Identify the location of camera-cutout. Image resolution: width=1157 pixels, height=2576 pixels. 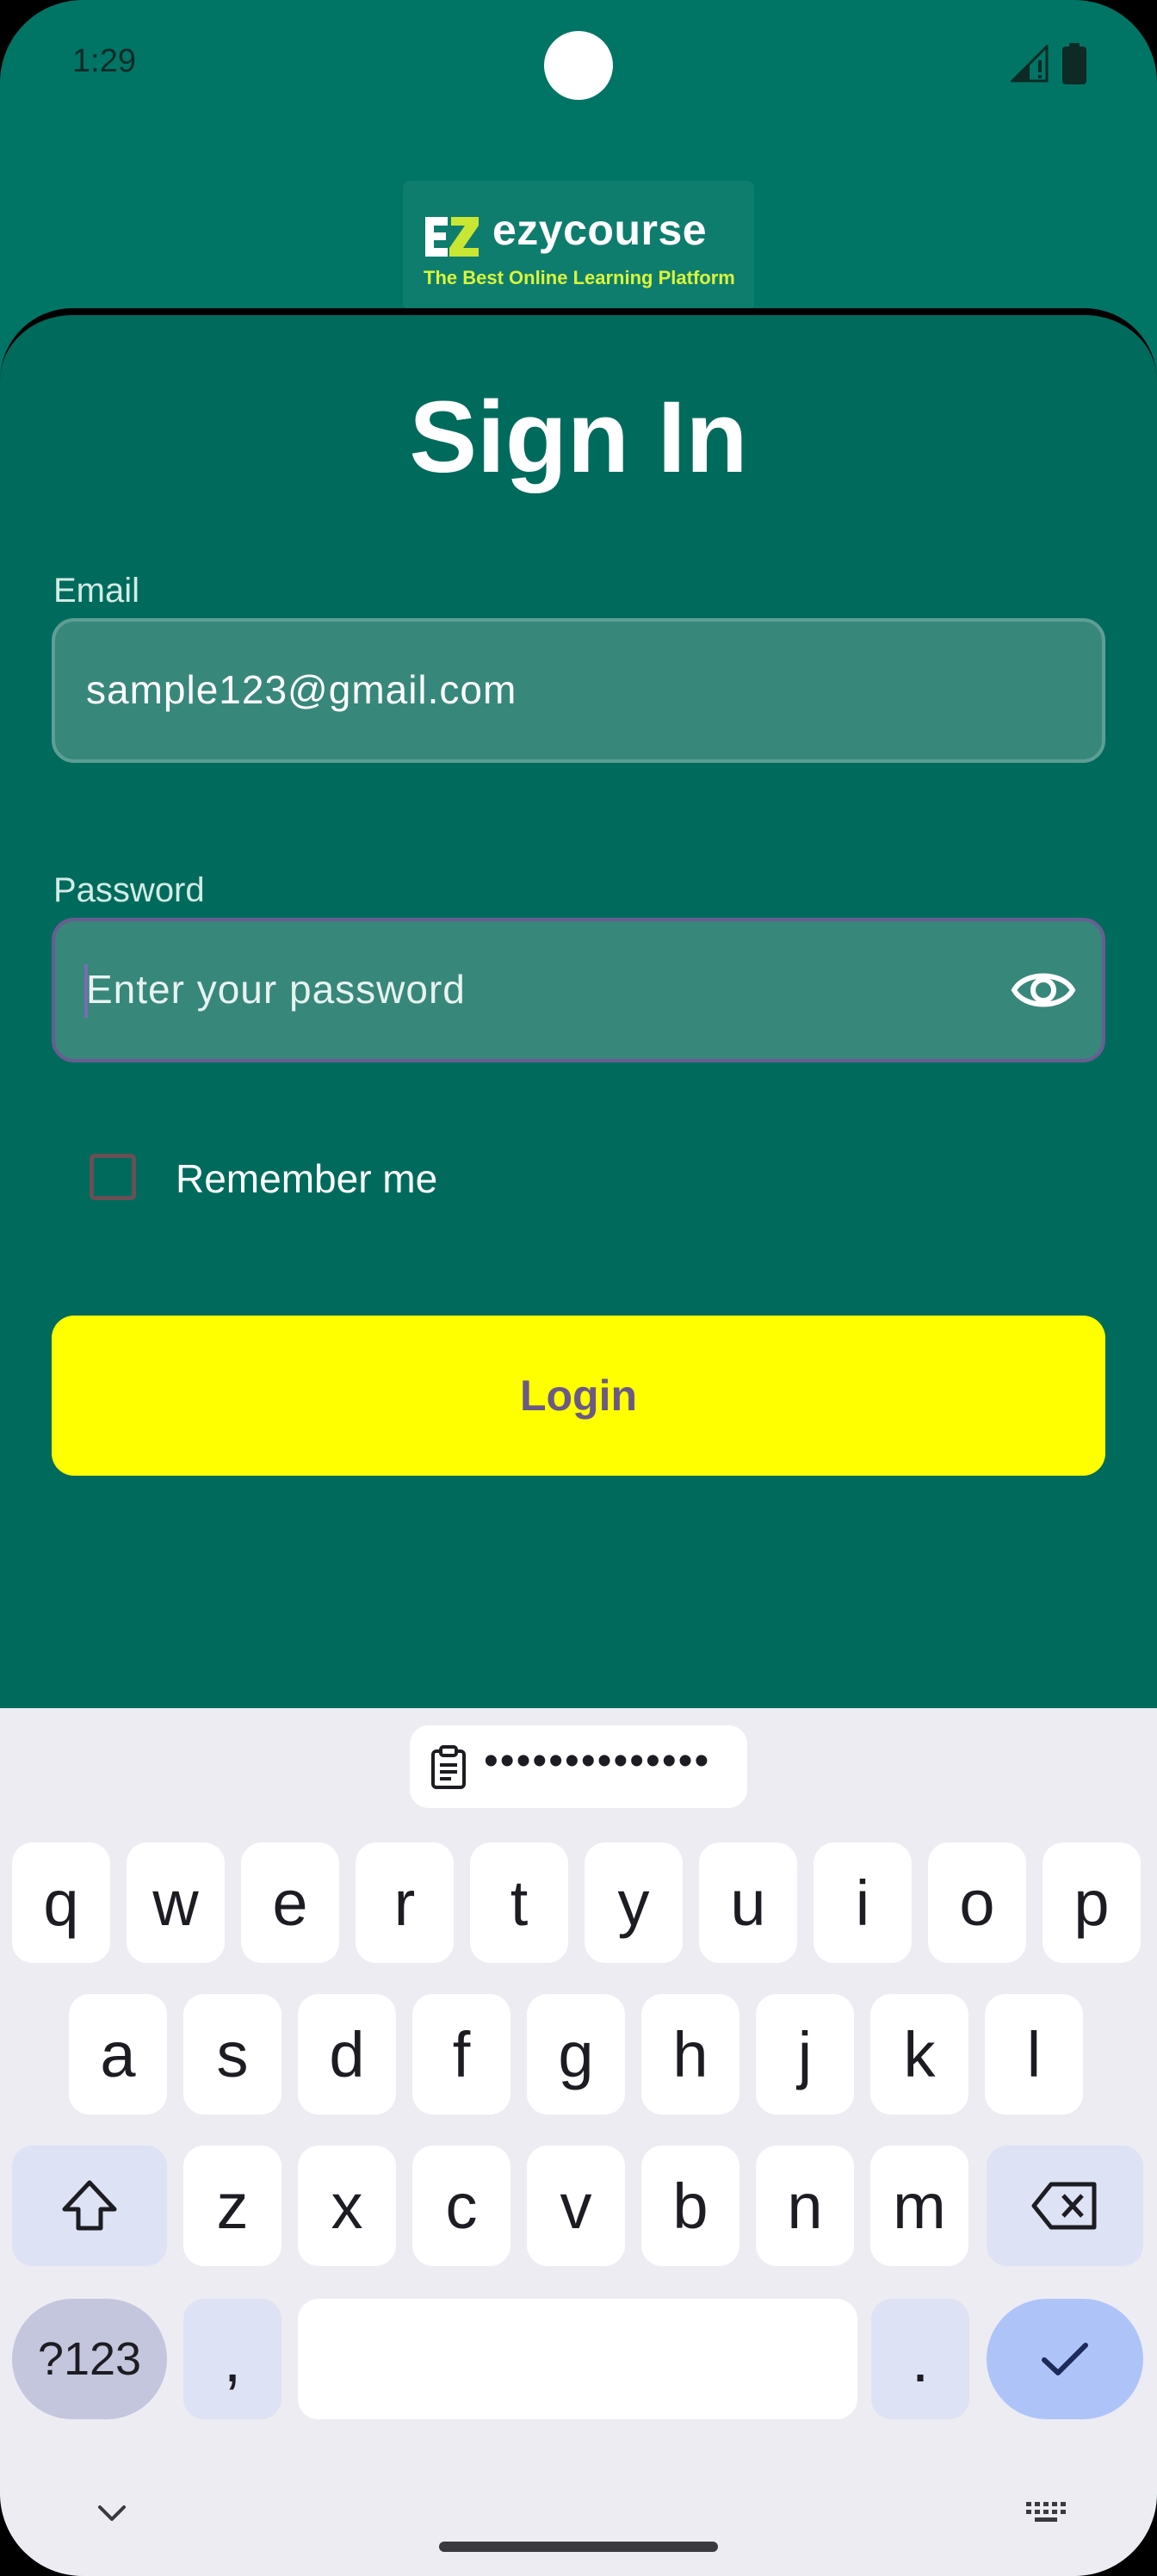
(579, 65).